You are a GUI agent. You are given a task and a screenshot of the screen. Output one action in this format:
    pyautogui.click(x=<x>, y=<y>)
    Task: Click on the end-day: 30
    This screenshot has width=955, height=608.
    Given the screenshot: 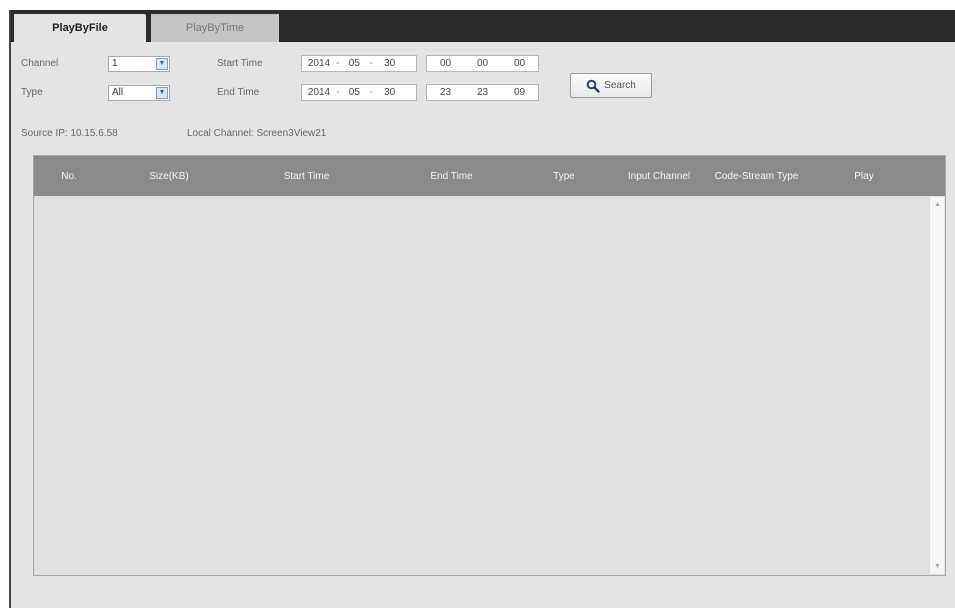 What is the action you would take?
    pyautogui.click(x=390, y=92)
    